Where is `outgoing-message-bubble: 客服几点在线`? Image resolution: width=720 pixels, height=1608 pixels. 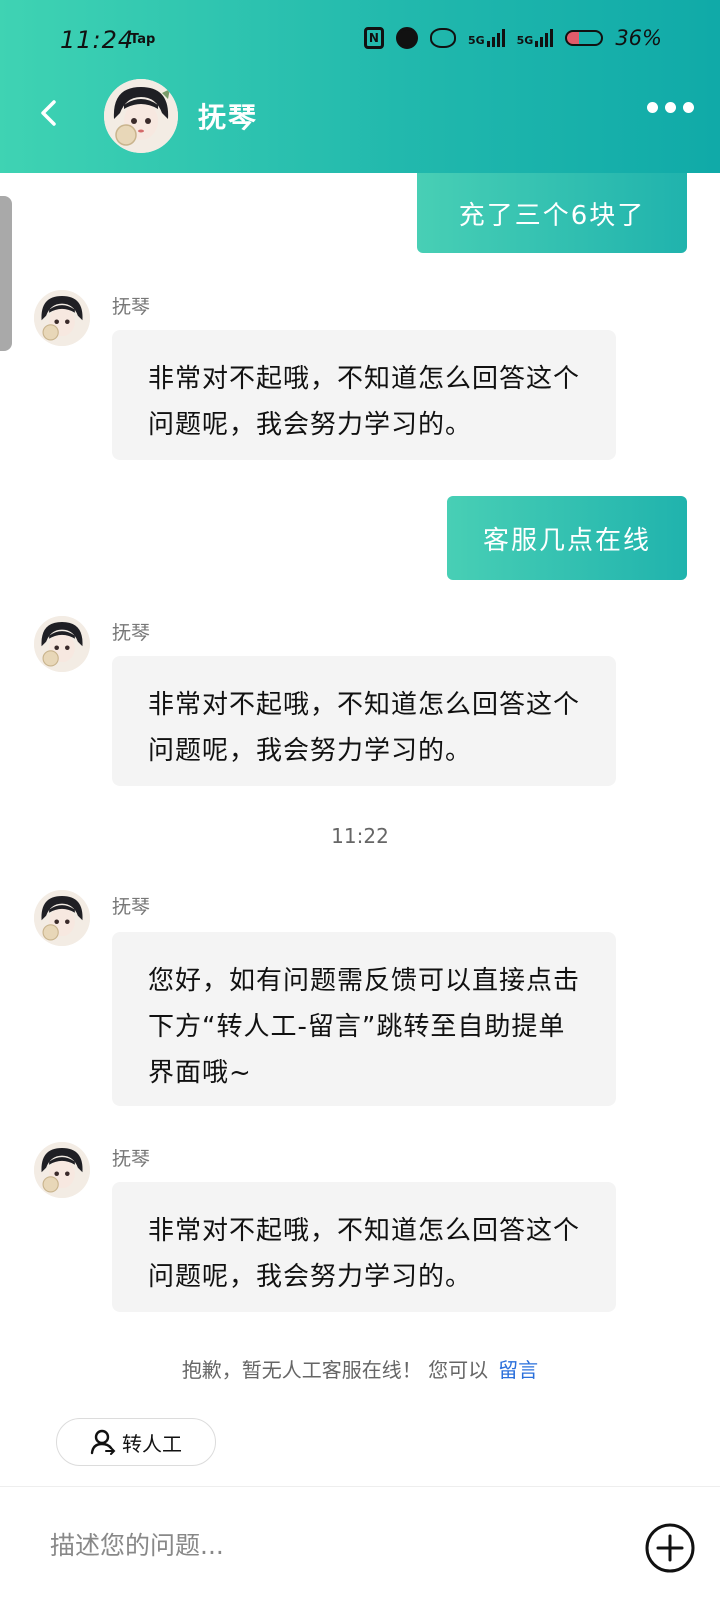
outgoing-message-bubble: 客服几点在线 is located at coordinates (567, 538).